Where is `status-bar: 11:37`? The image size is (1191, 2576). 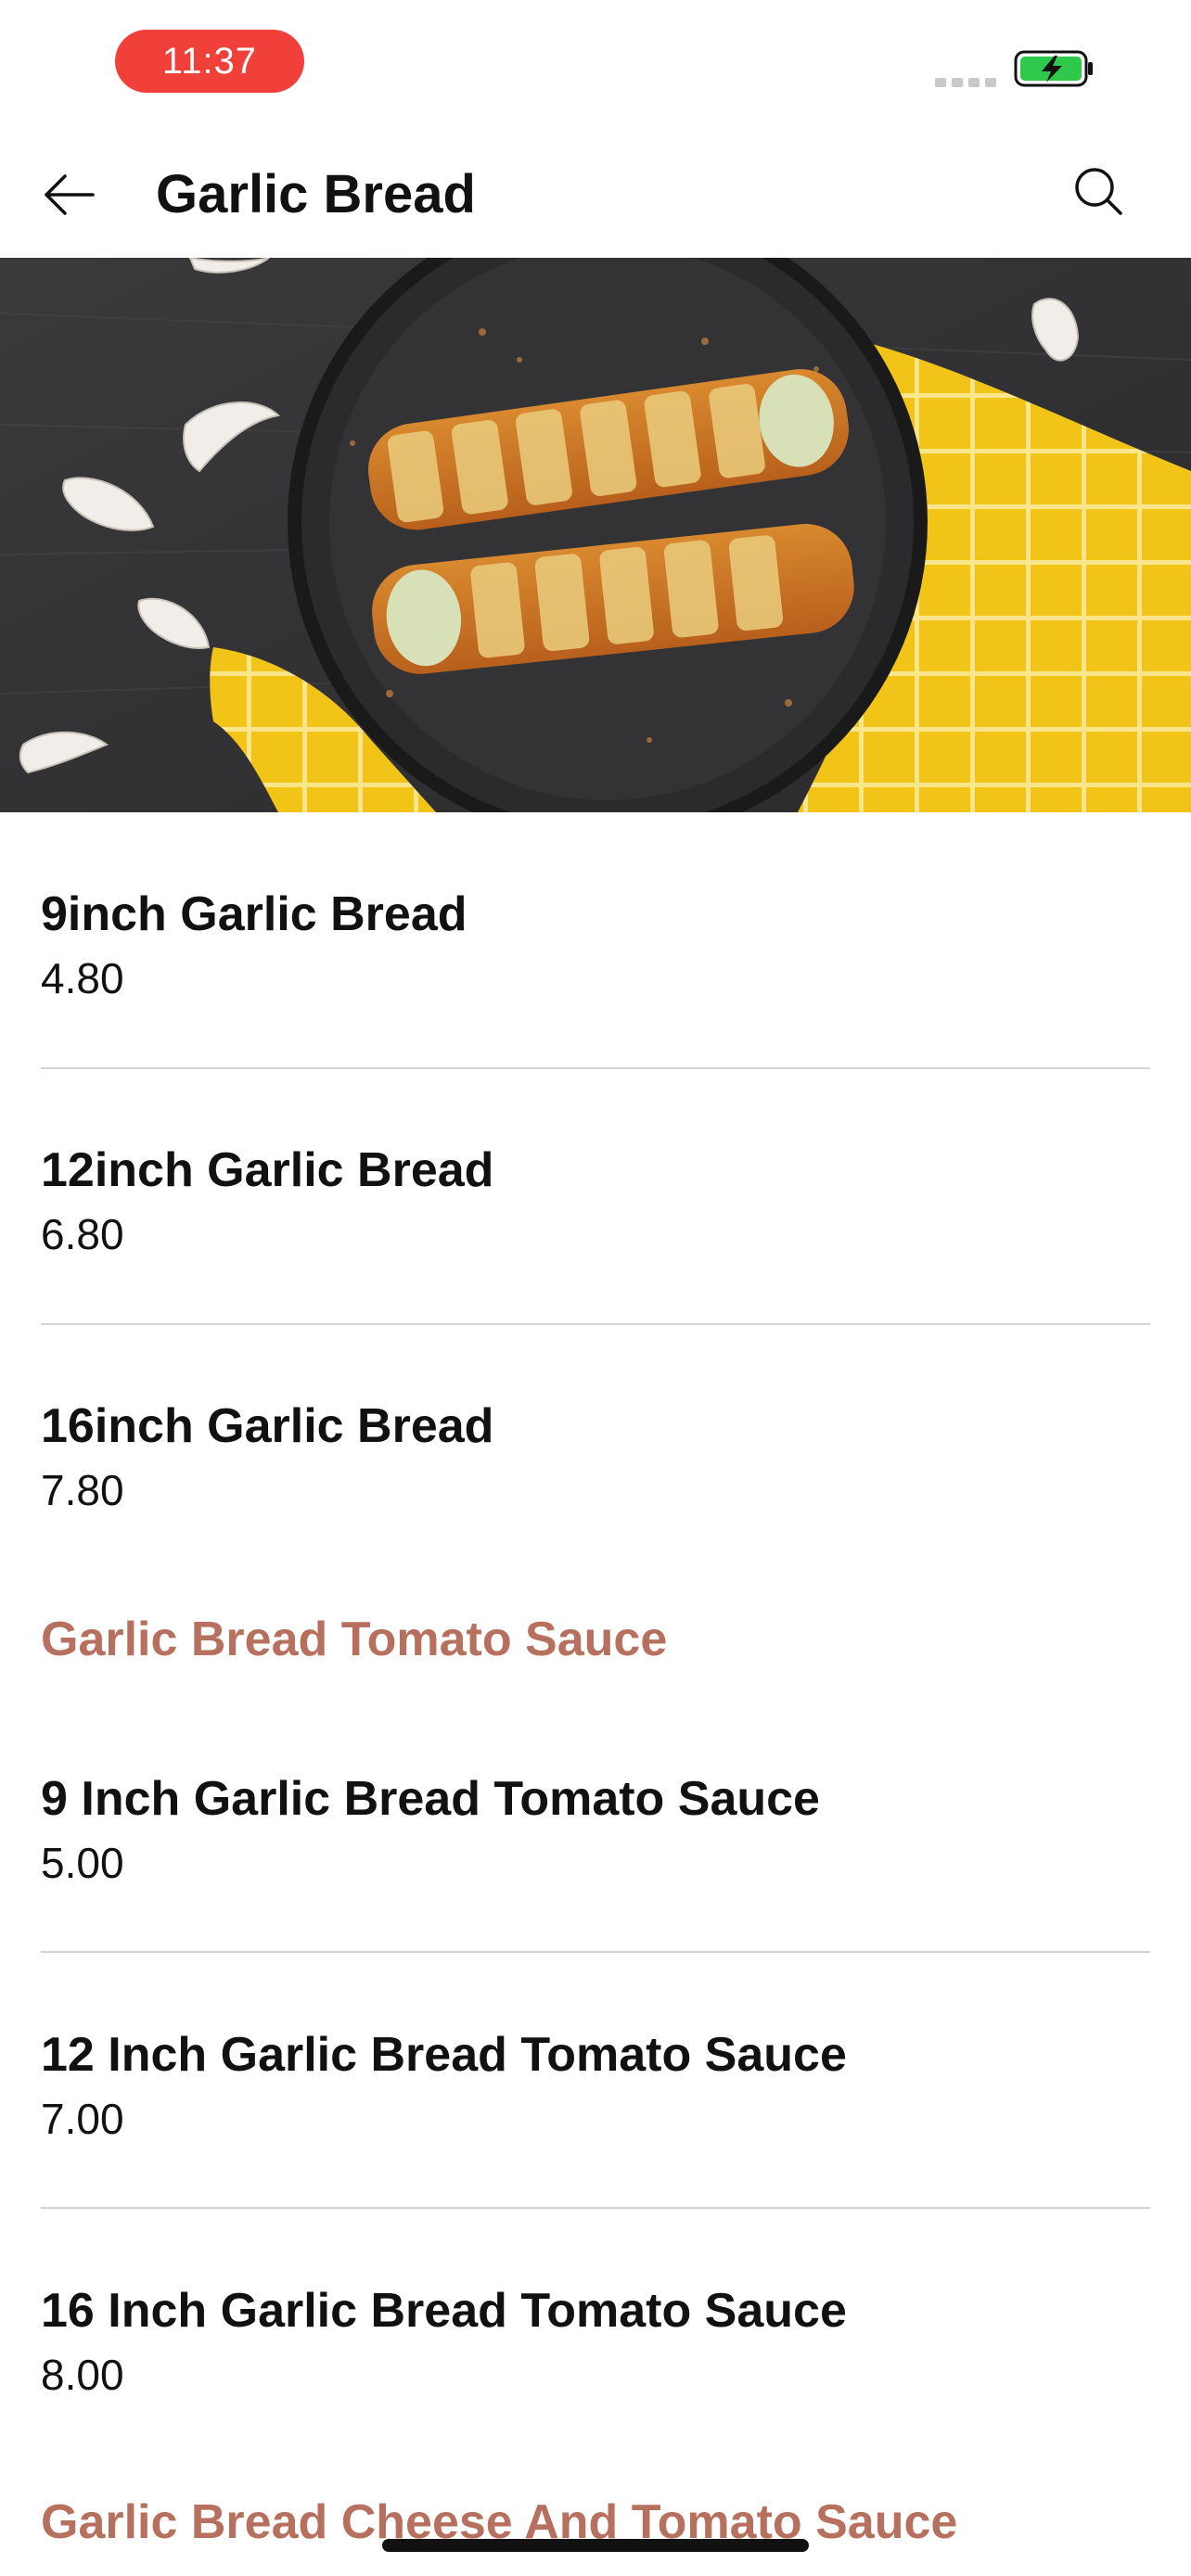 status-bar: 11:37 is located at coordinates (595, 65).